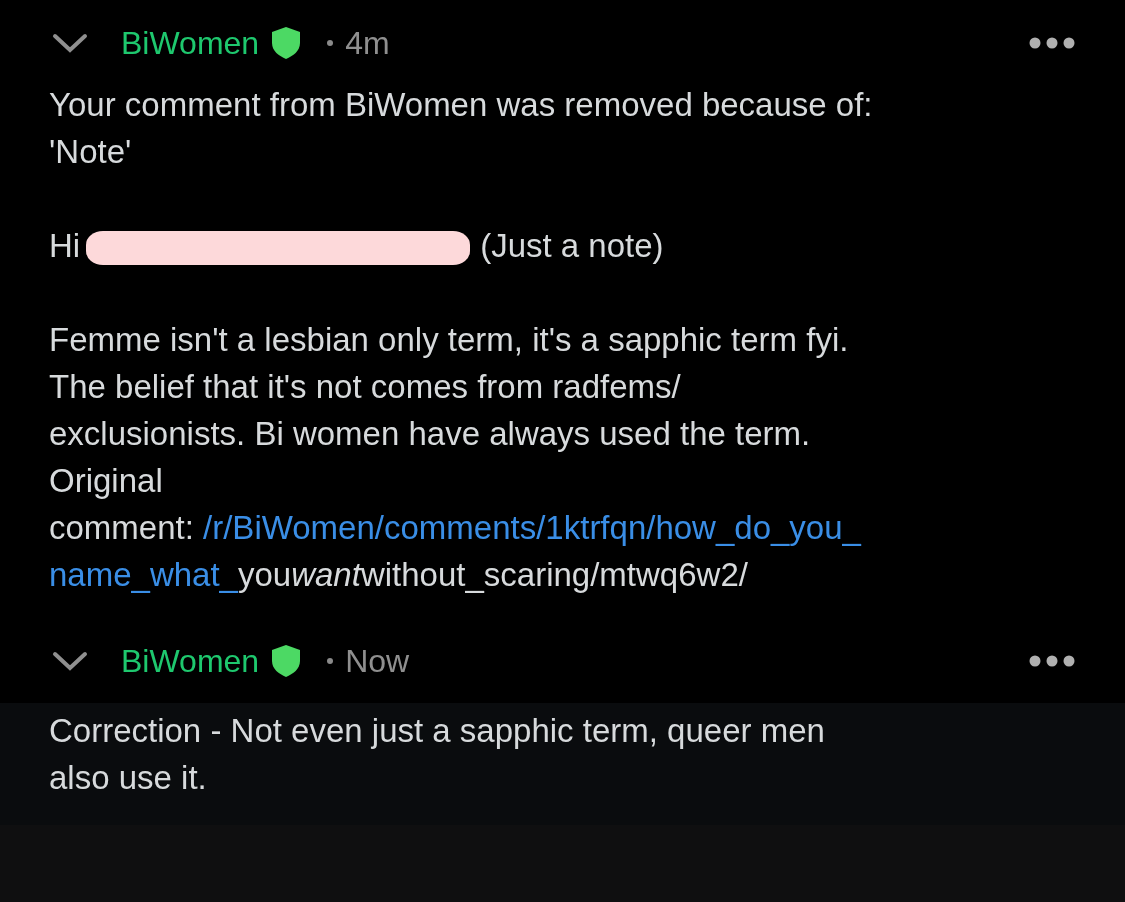 This screenshot has width=1125, height=902. Describe the element at coordinates (492, 574) in the screenshot. I see `comment-text: youwantwithout_scaring/mtwq6w2/` at that location.